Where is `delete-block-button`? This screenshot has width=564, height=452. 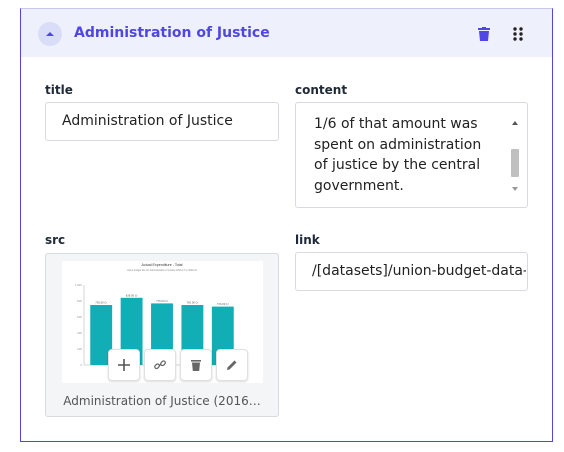 delete-block-button is located at coordinates (484, 34).